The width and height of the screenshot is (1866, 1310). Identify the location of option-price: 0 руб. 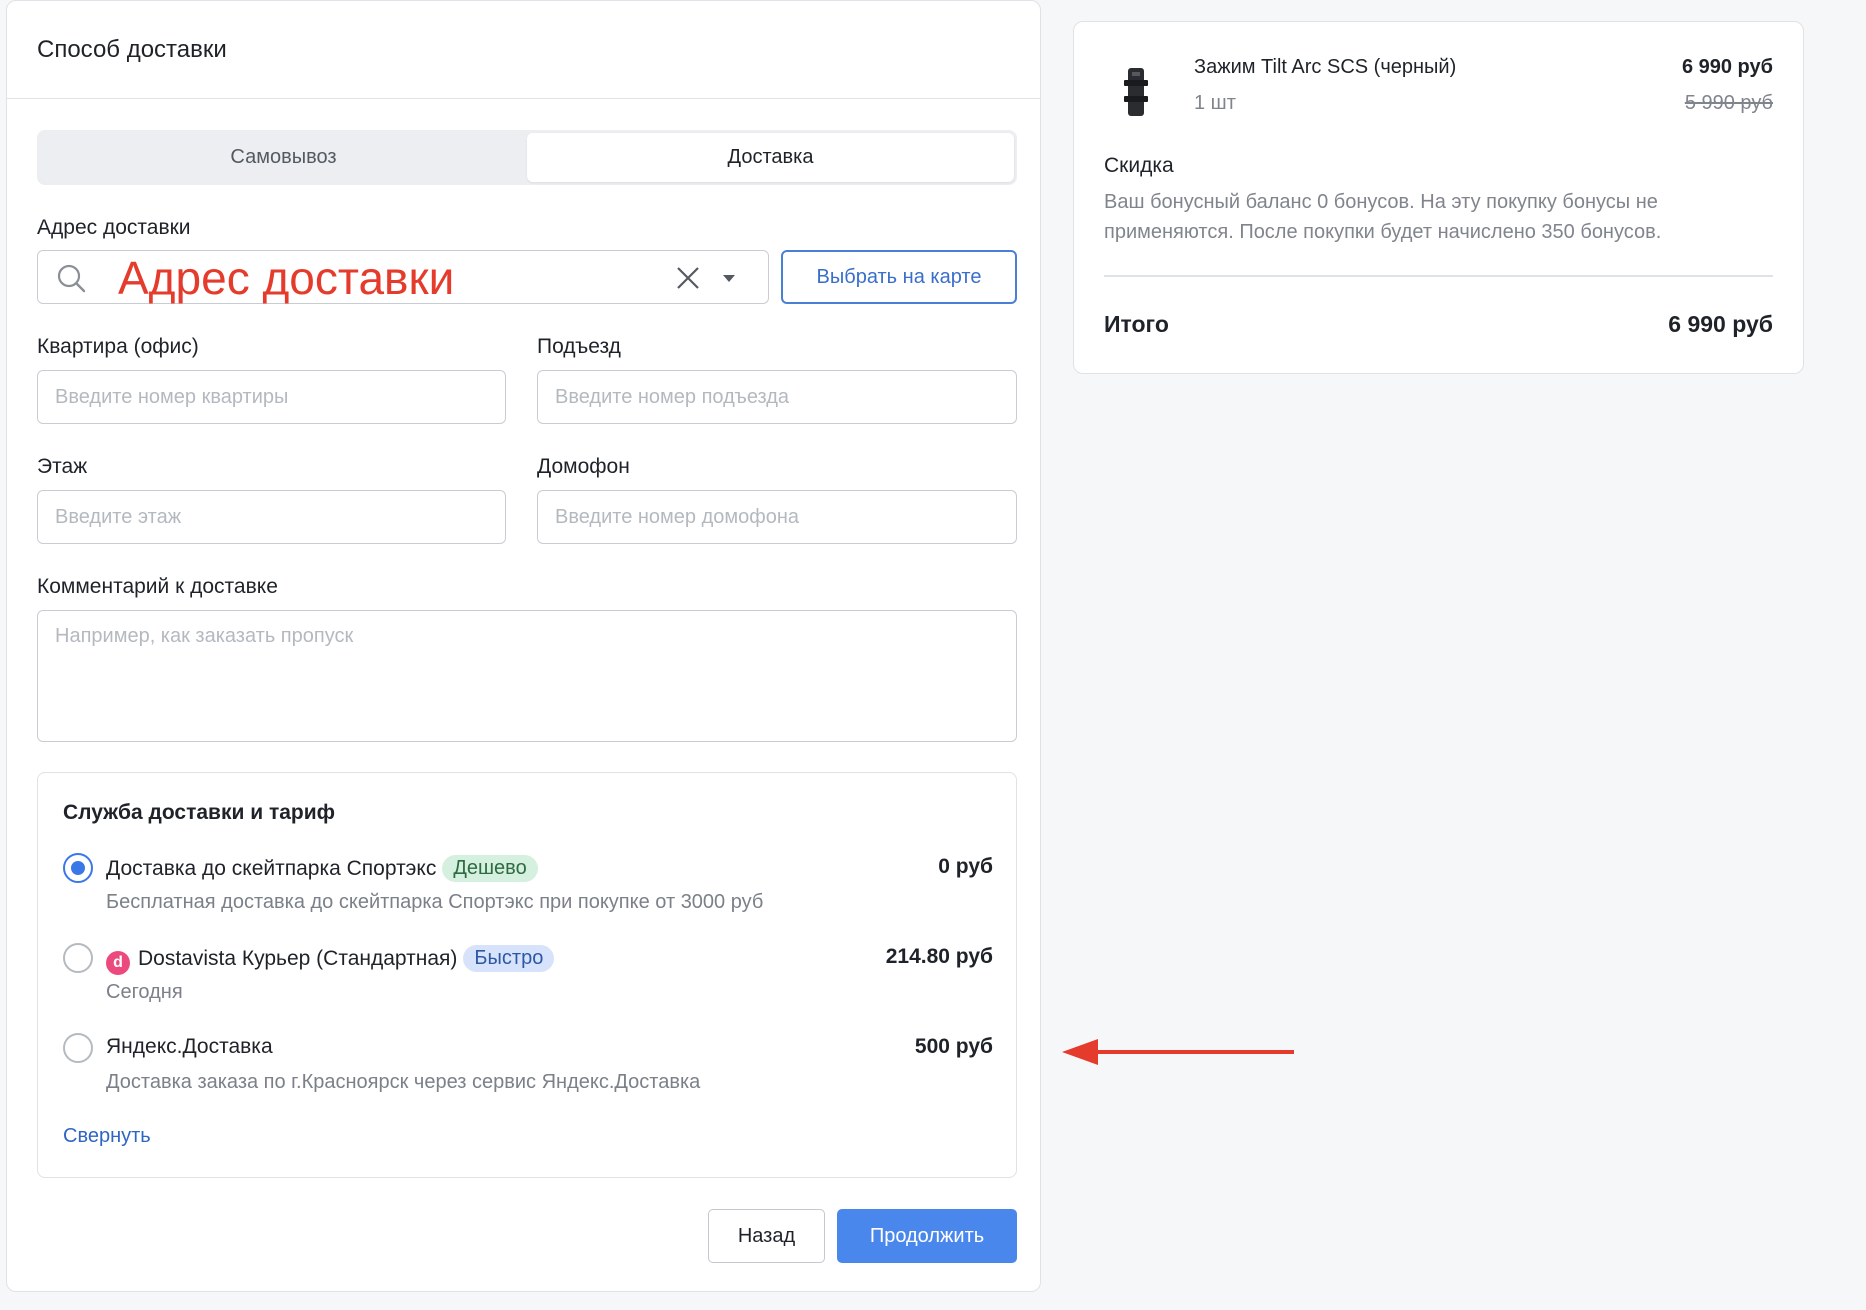
(965, 866).